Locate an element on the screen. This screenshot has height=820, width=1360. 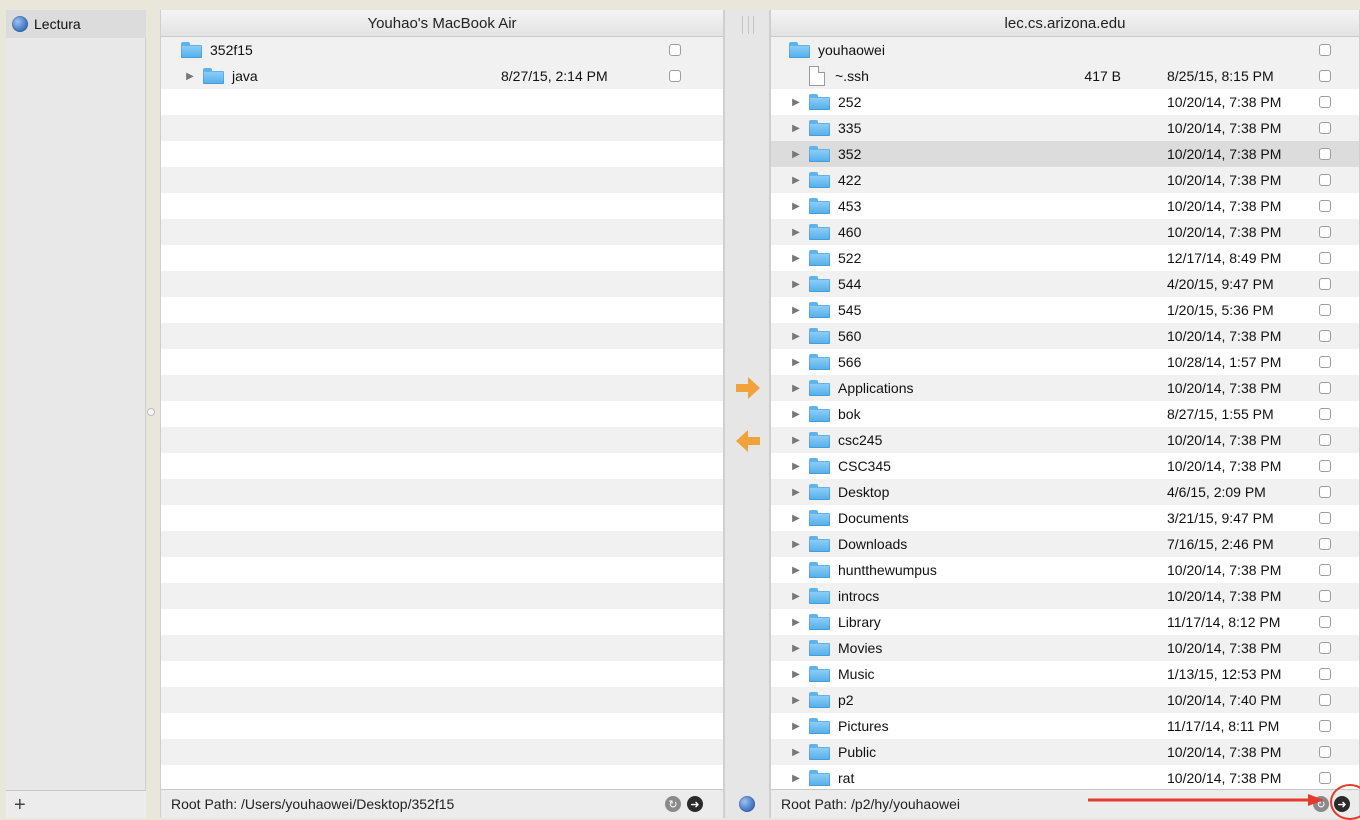
list-item: ▶ Public 10/20/14, 7:38 PM is located at coordinates (1065, 752).